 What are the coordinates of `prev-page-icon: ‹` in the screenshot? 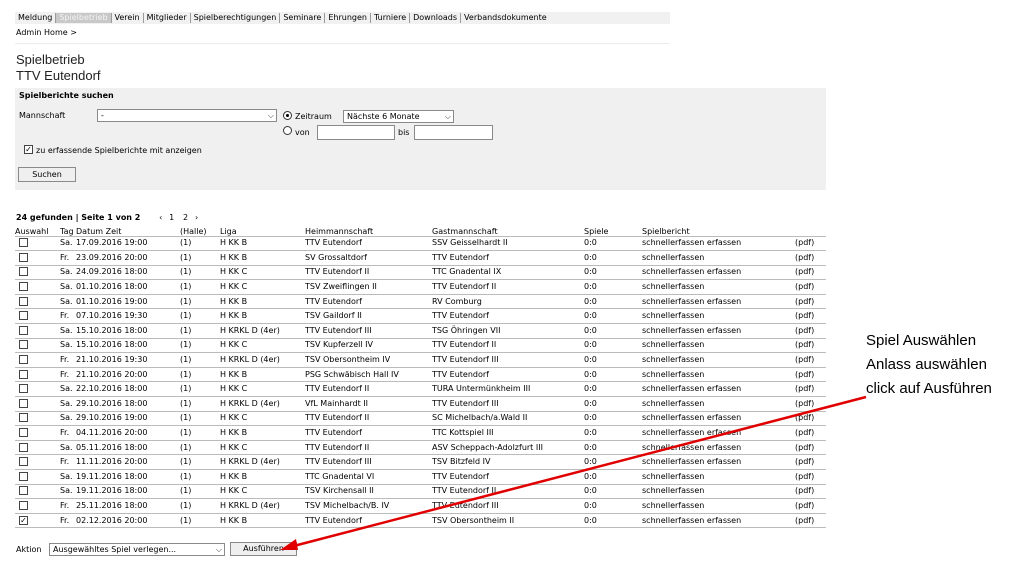 It's located at (160, 217).